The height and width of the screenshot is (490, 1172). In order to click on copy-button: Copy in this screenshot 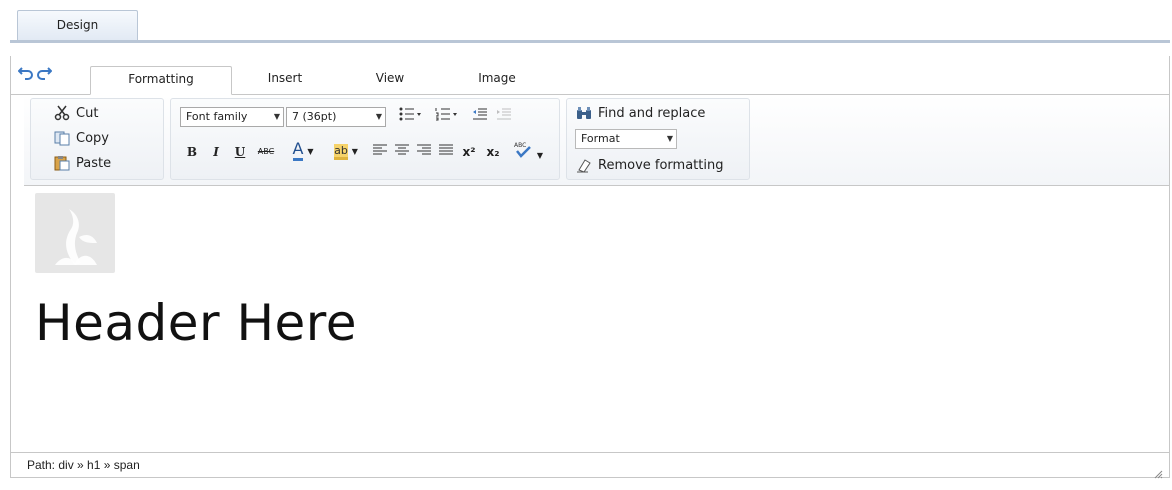, I will do `click(81, 138)`.